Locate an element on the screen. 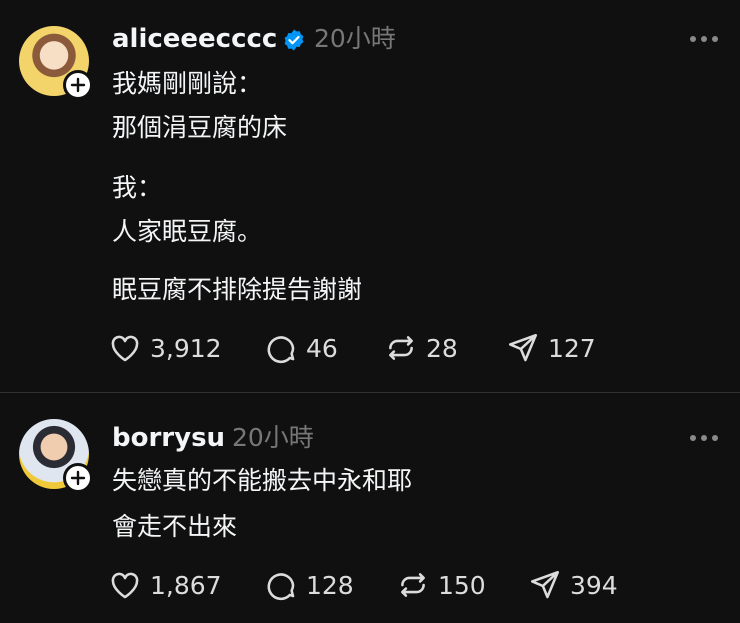  repost-button: 150 is located at coordinates (441, 585).